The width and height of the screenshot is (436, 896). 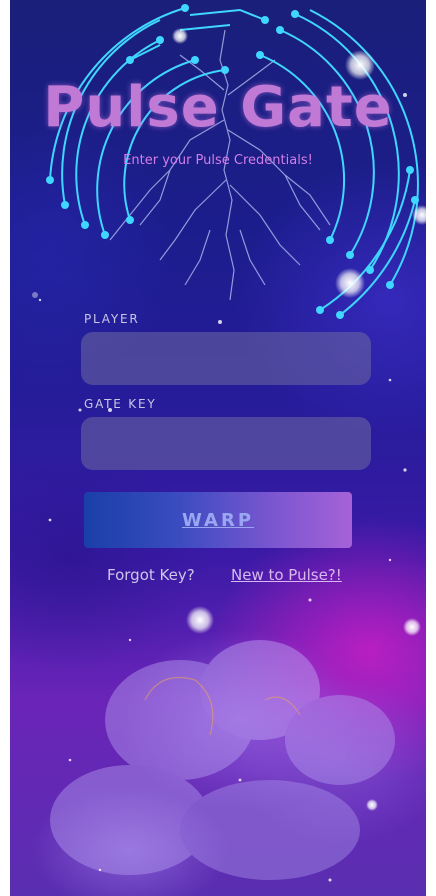 What do you see at coordinates (226, 443) in the screenshot?
I see `gate-key-input` at bounding box center [226, 443].